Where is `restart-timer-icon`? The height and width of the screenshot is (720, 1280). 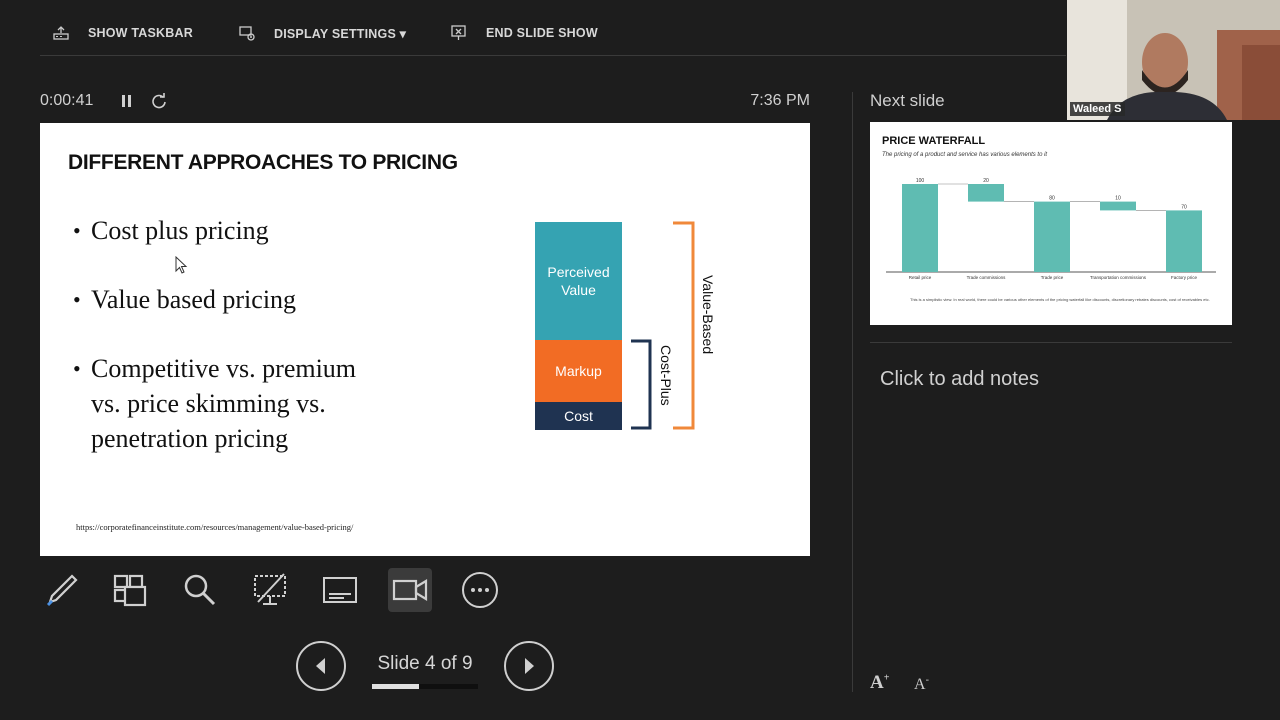 restart-timer-icon is located at coordinates (159, 101).